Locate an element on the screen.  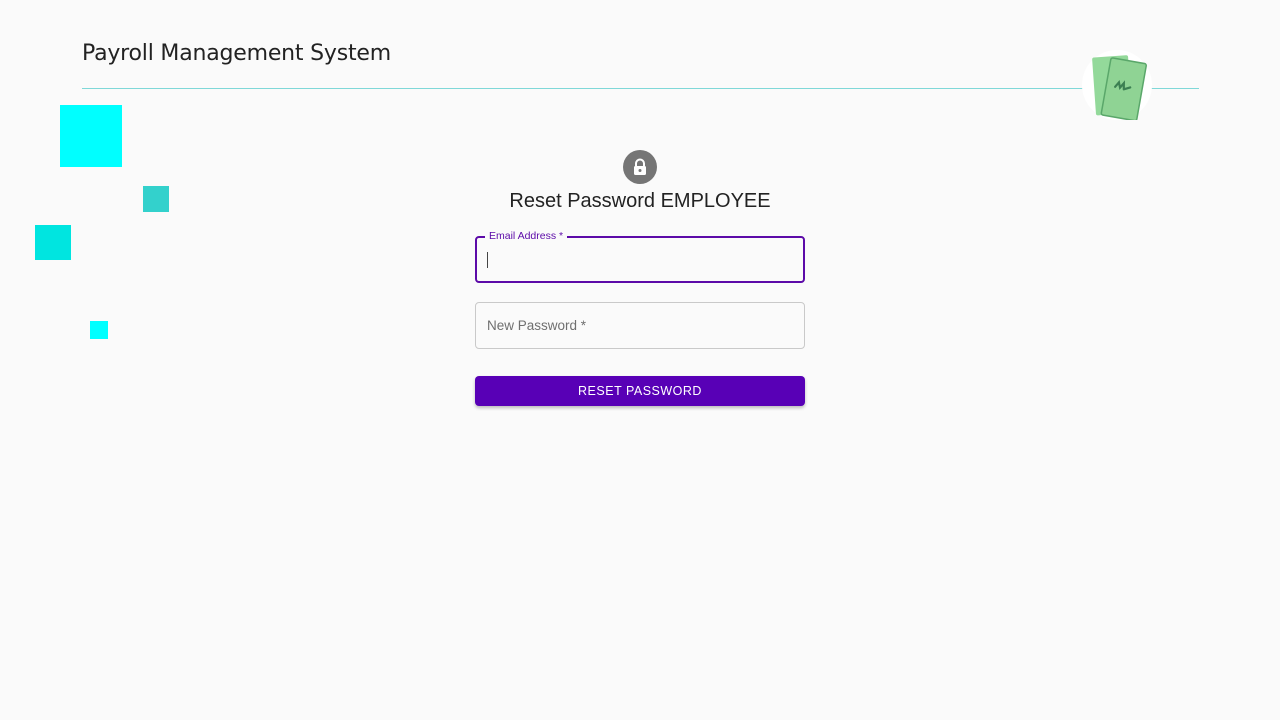
reset-password-button: RESET PASSWORD is located at coordinates (640, 391).